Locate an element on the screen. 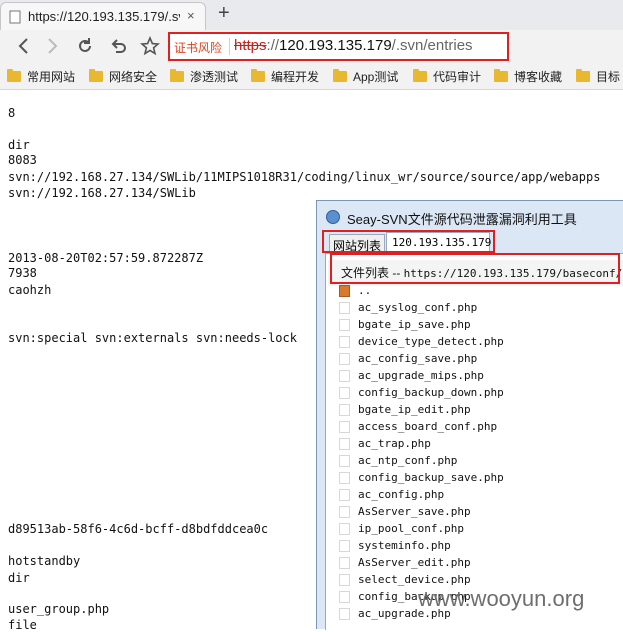  entries-line: caohzh is located at coordinates (30, 290).